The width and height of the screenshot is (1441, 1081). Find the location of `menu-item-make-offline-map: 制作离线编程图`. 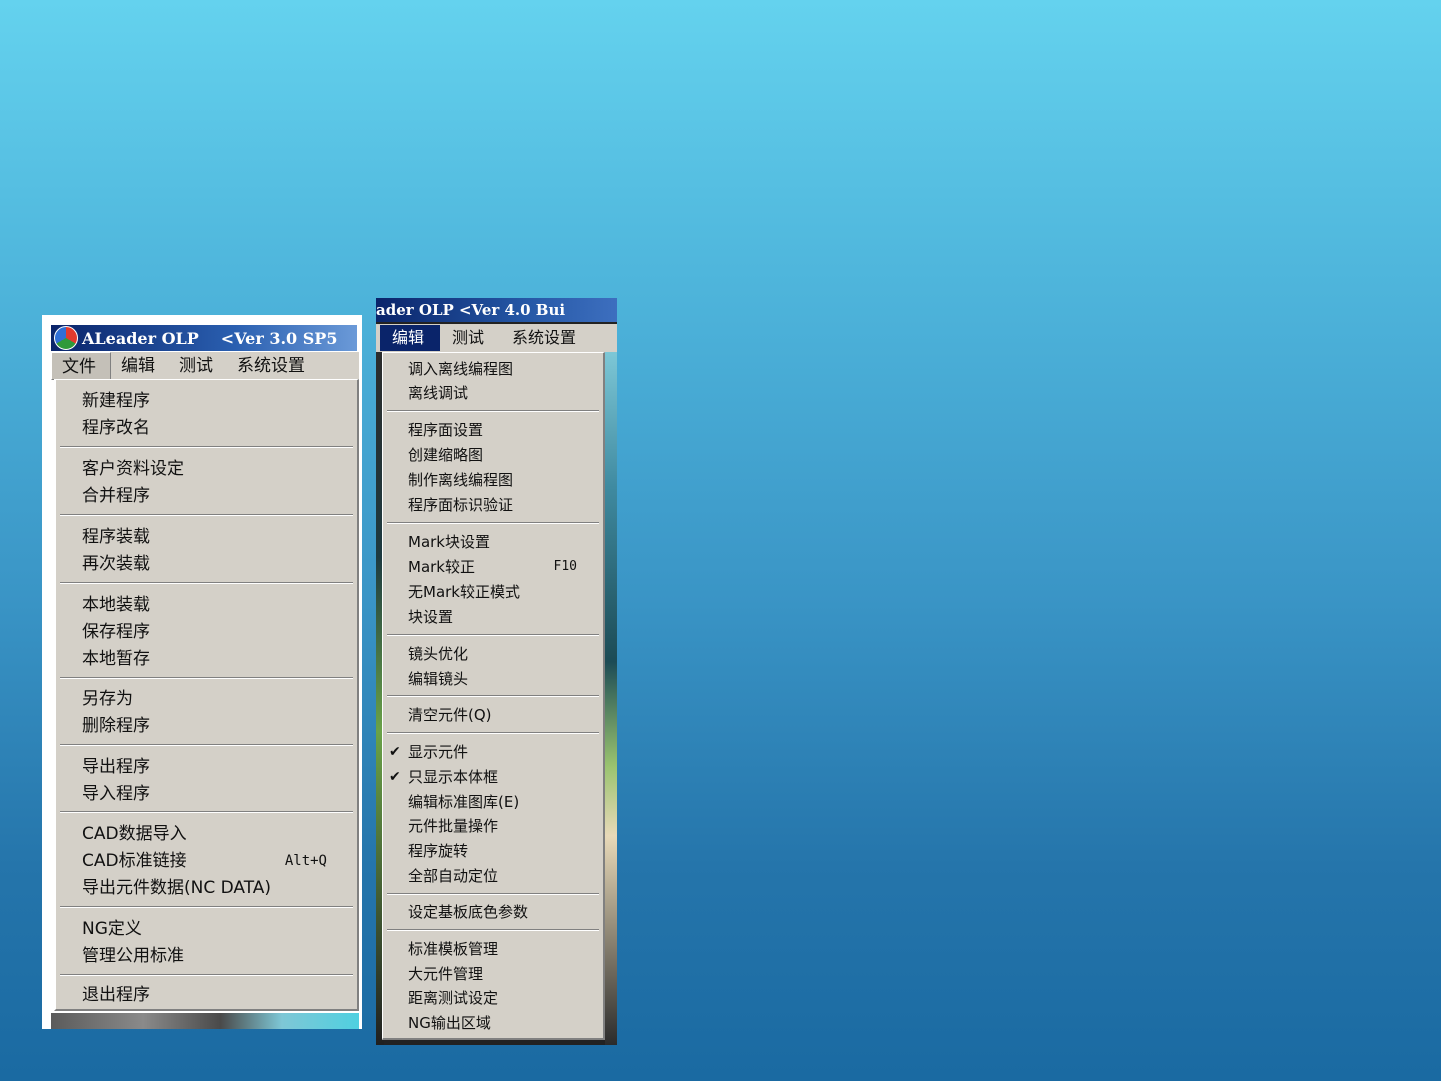

menu-item-make-offline-map: 制作离线编程图 is located at coordinates (502, 480).